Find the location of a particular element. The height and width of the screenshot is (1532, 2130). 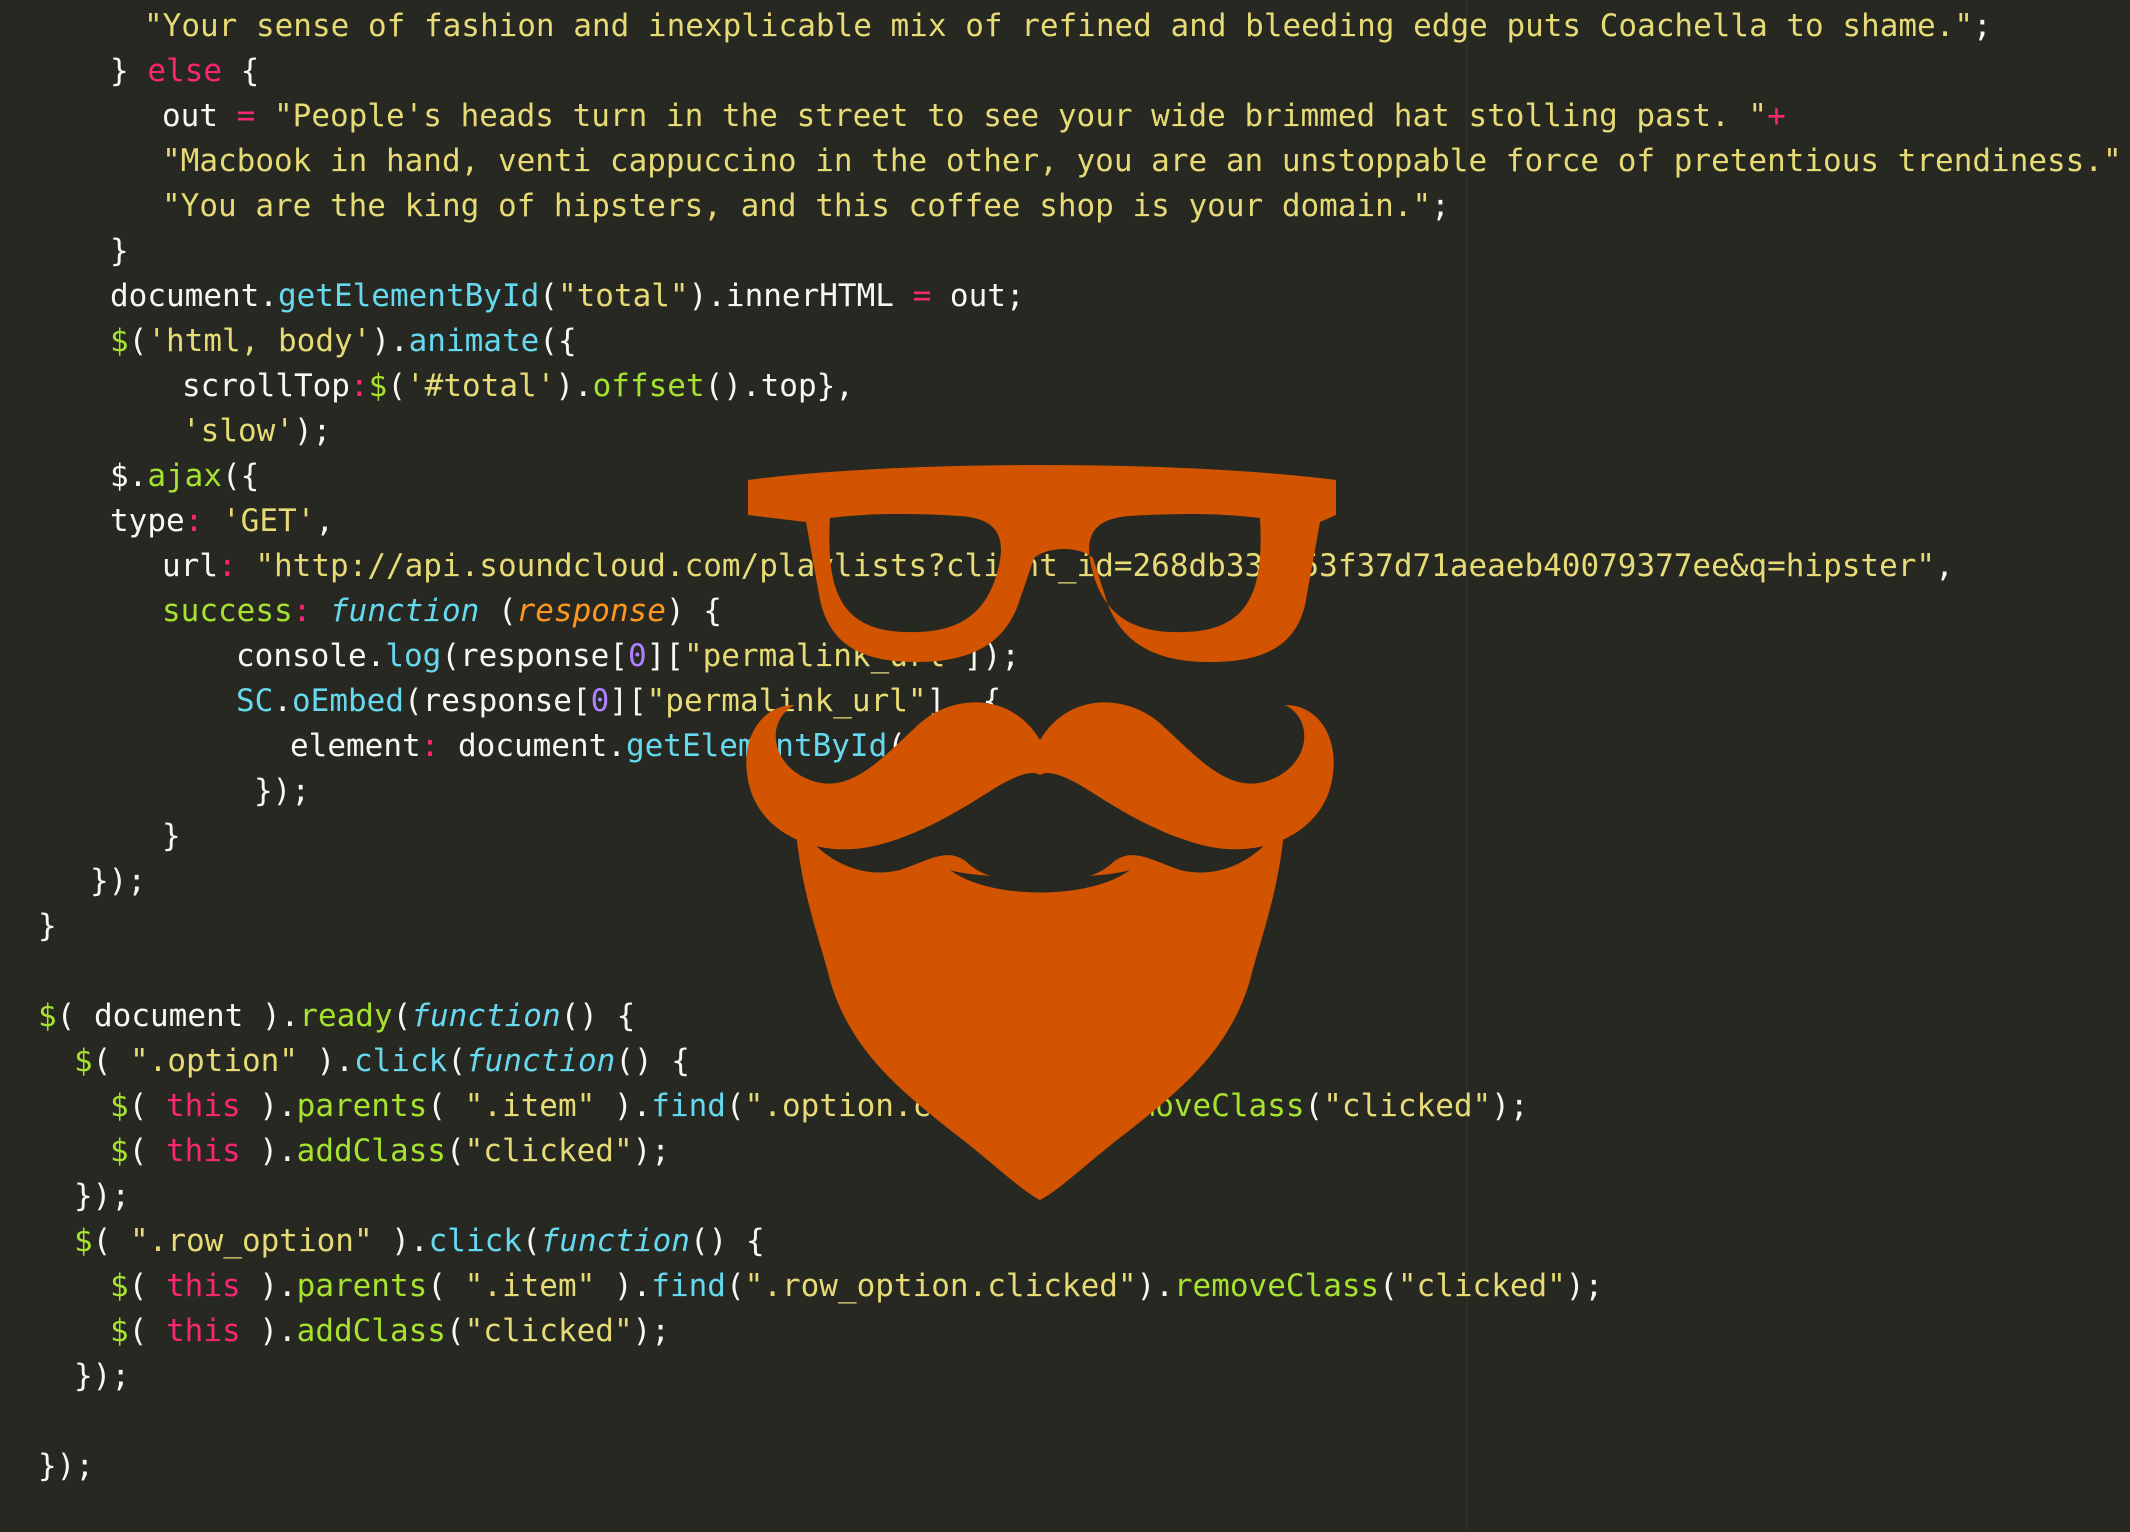

code-token: '#total' is located at coordinates (481, 386).